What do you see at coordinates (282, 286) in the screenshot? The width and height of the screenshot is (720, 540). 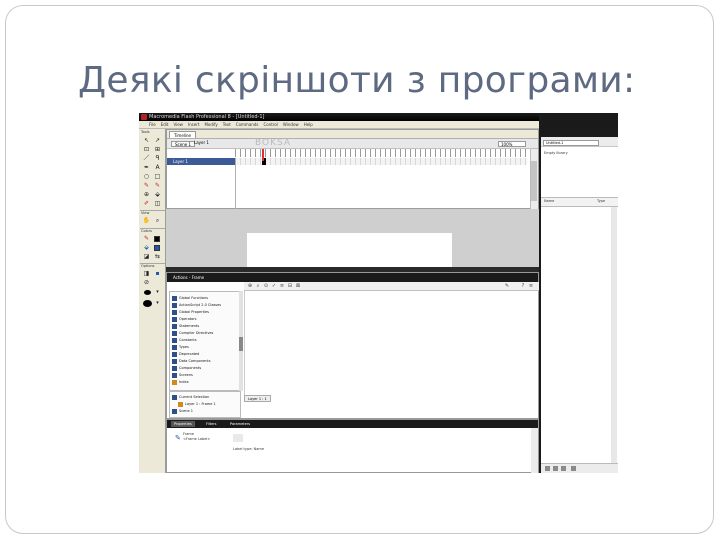 I see `auto-format-icon: ≡` at bounding box center [282, 286].